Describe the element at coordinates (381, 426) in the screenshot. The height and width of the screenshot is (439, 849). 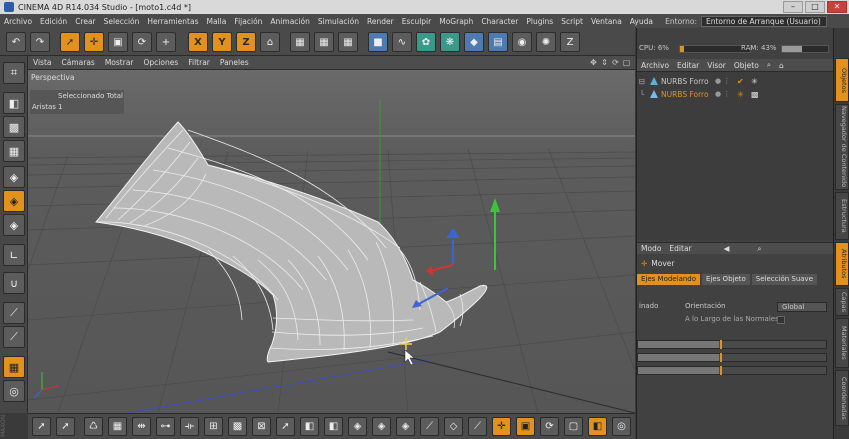
I see `bevel-icon: ◈` at that location.